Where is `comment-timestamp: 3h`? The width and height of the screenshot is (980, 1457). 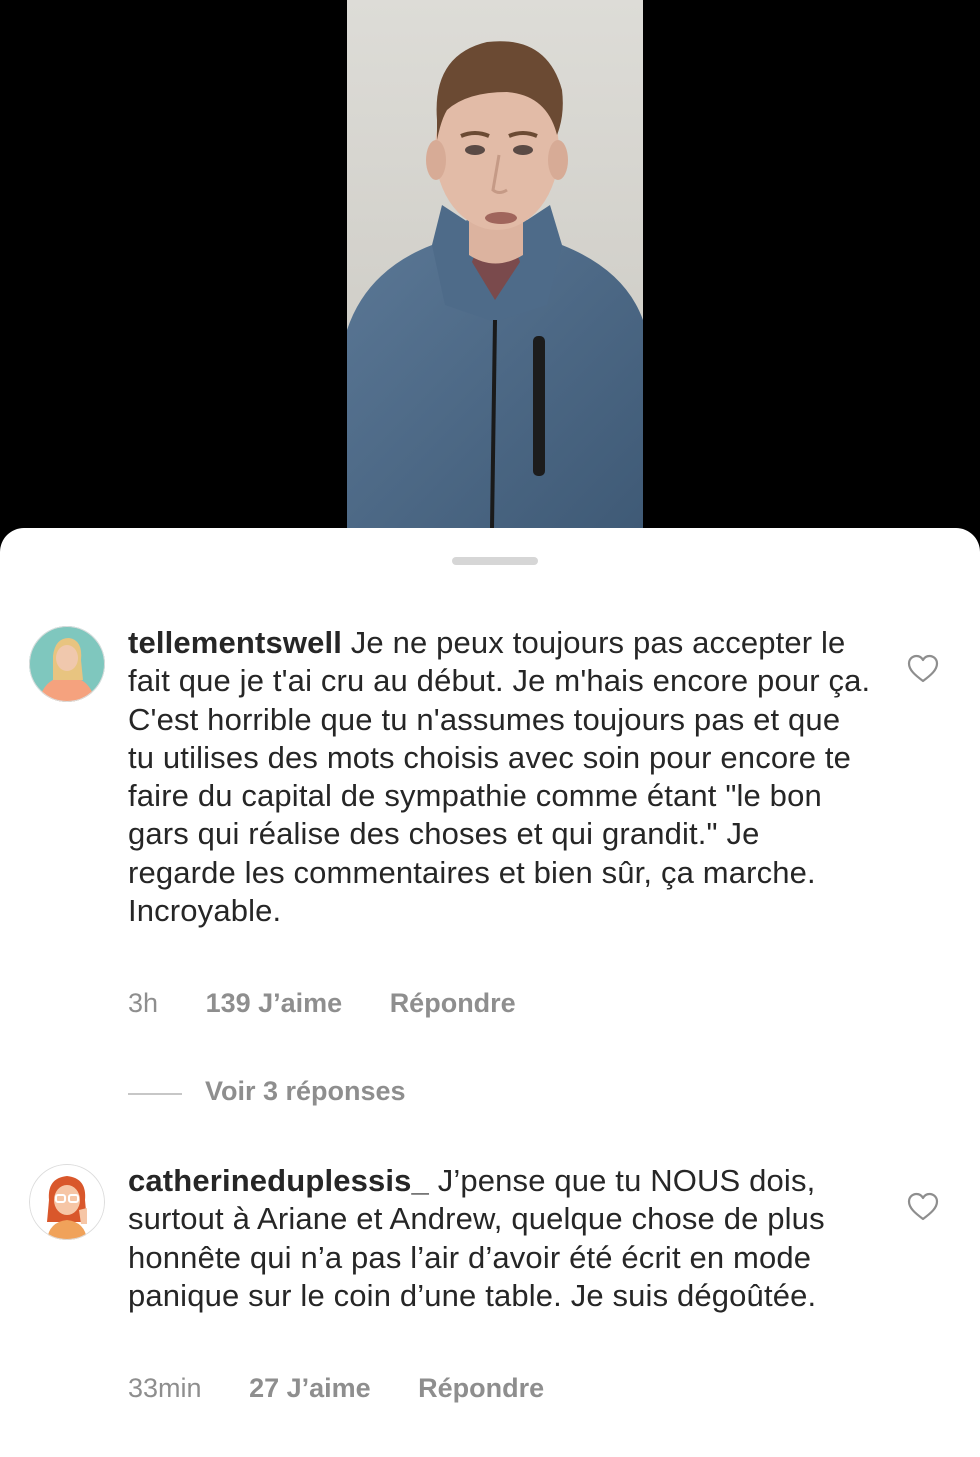 comment-timestamp: 3h is located at coordinates (143, 1003).